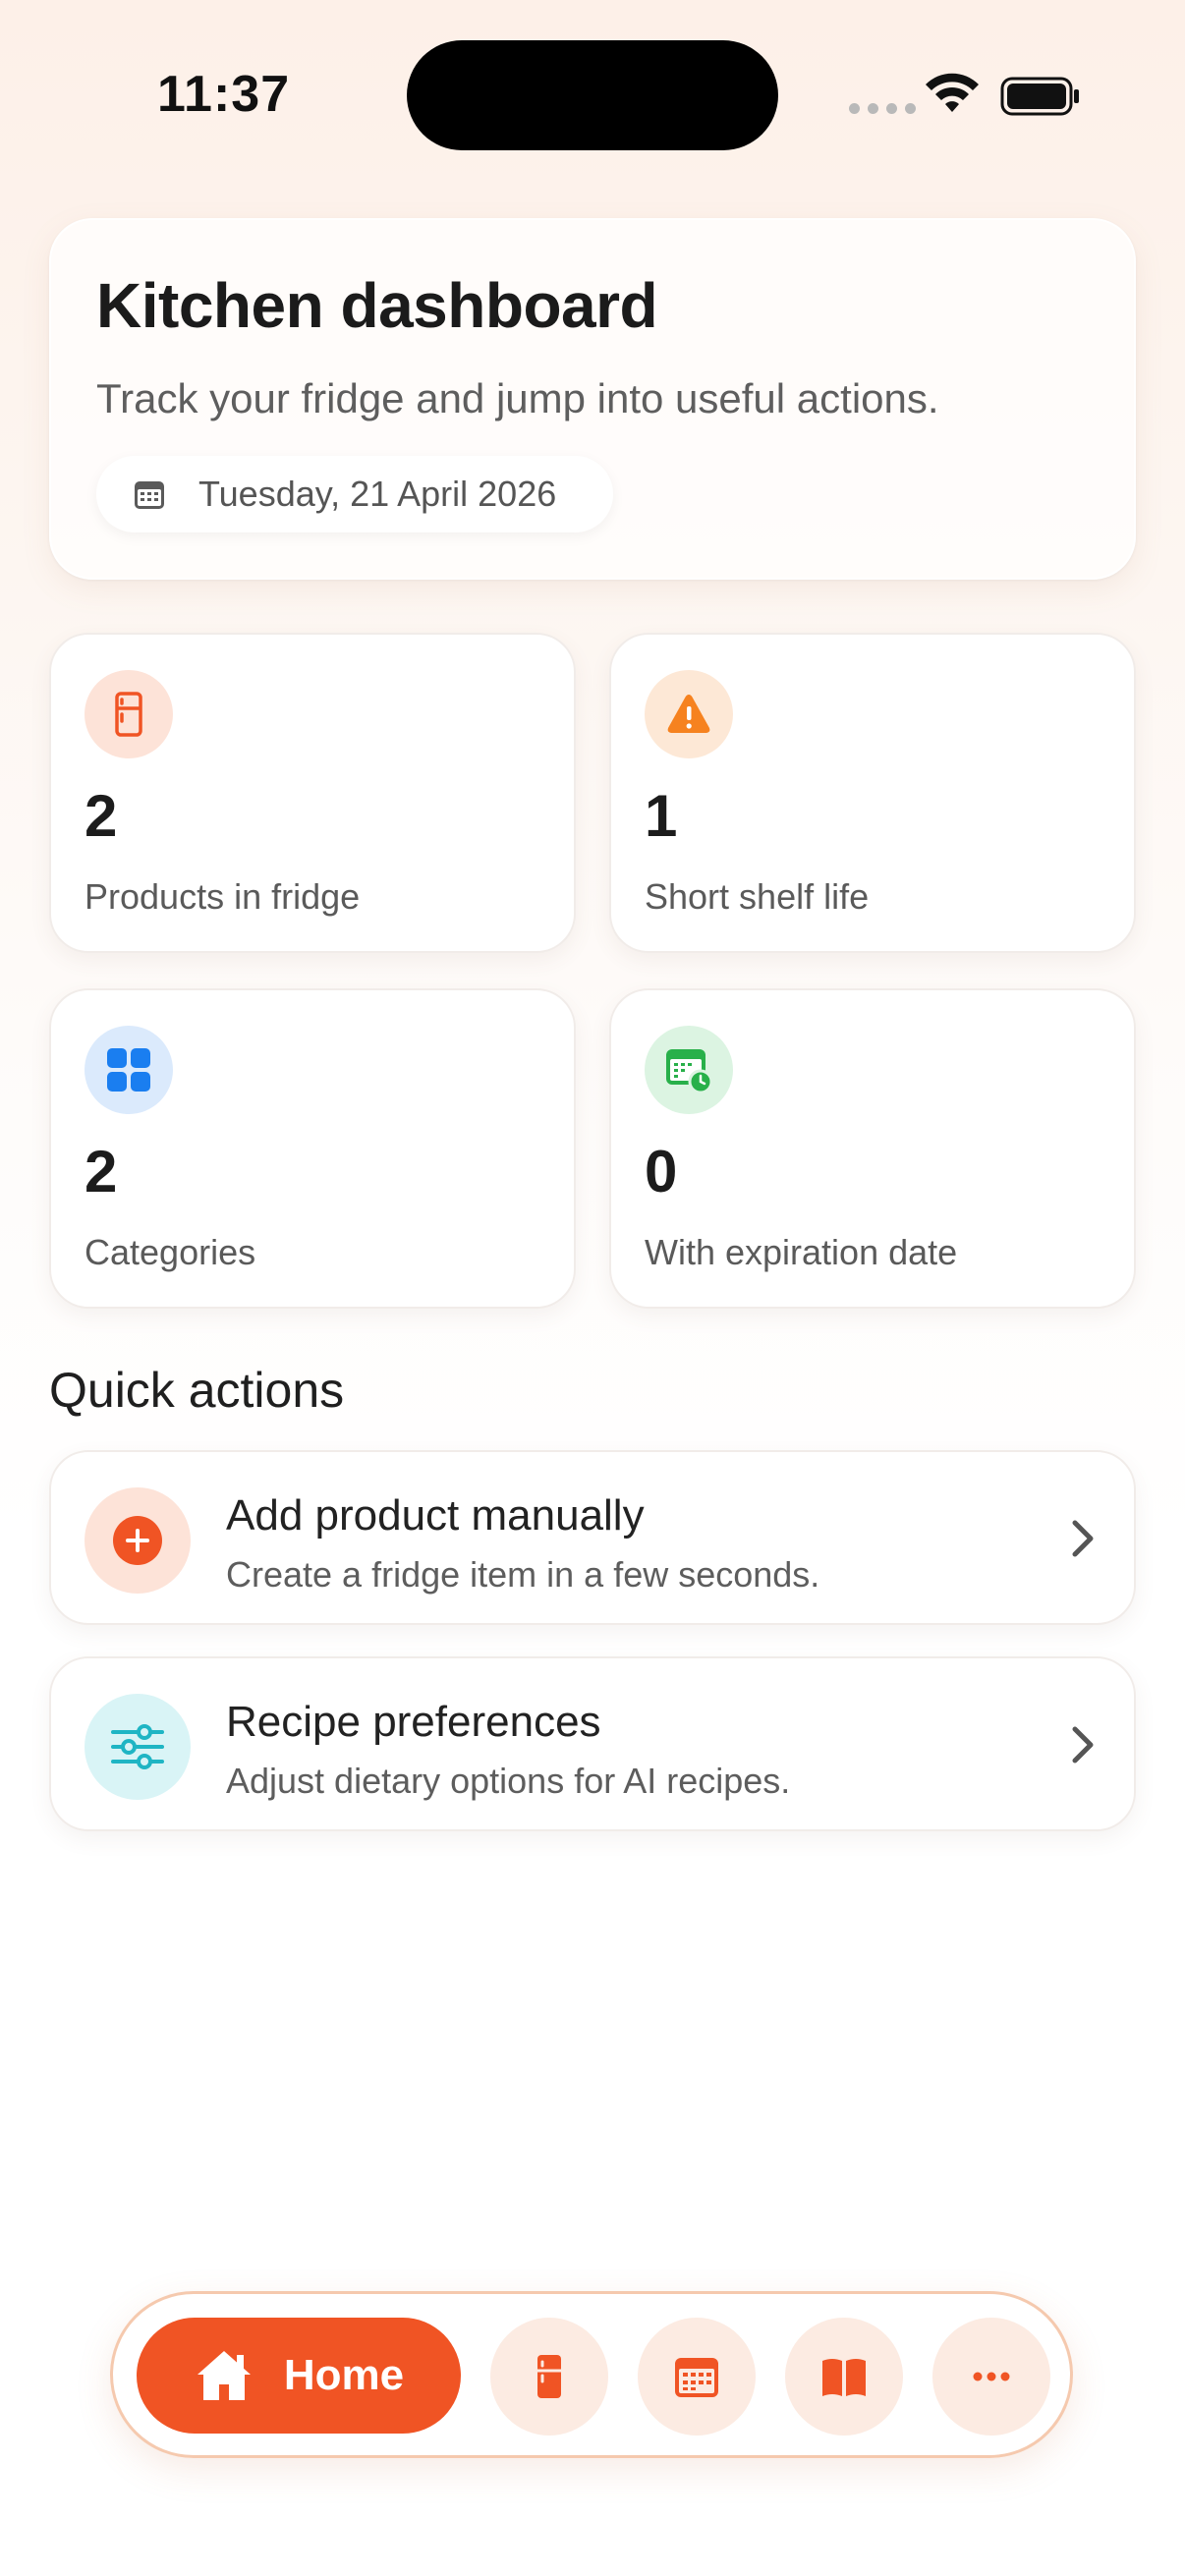  Describe the element at coordinates (873, 793) in the screenshot. I see `stat-card-short-shelf-life: 1 Short shelf life` at that location.